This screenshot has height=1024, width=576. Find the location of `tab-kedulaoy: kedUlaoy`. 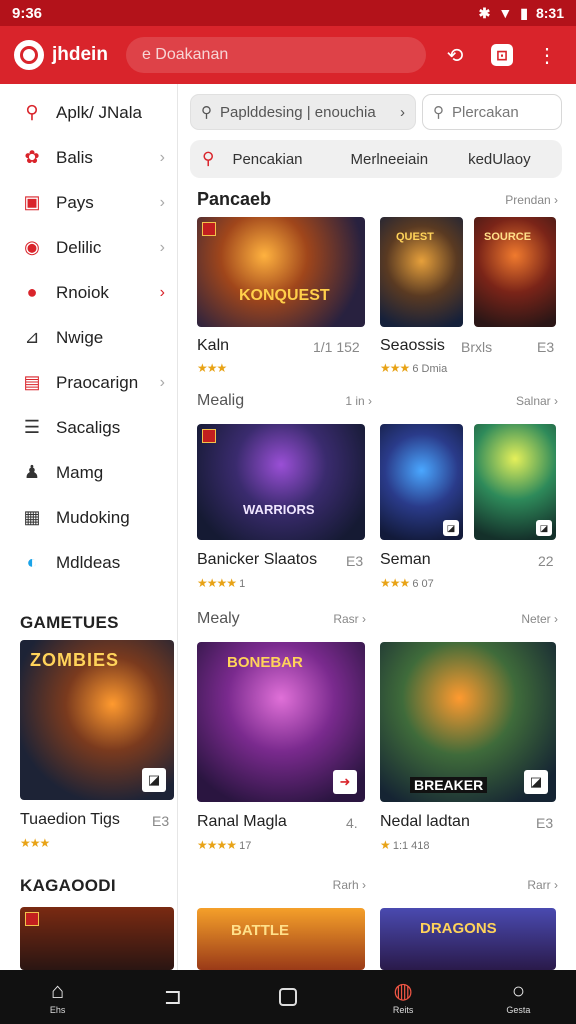

tab-kedulaoy: kedUlaoy is located at coordinates (499, 159).